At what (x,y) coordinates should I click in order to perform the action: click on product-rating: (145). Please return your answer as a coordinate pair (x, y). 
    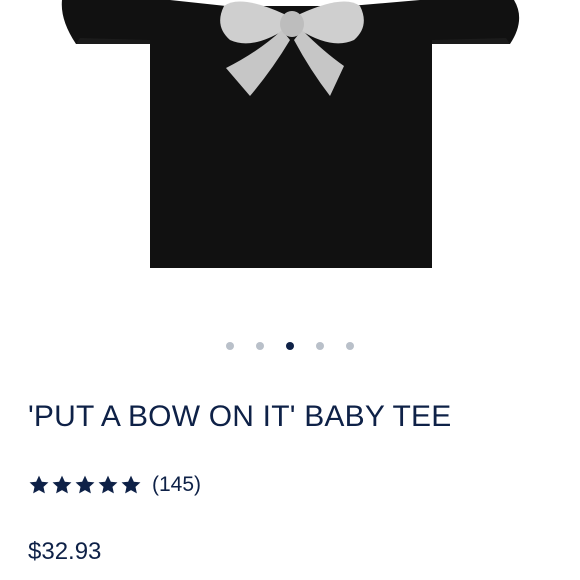
    Looking at the image, I should click on (114, 485).